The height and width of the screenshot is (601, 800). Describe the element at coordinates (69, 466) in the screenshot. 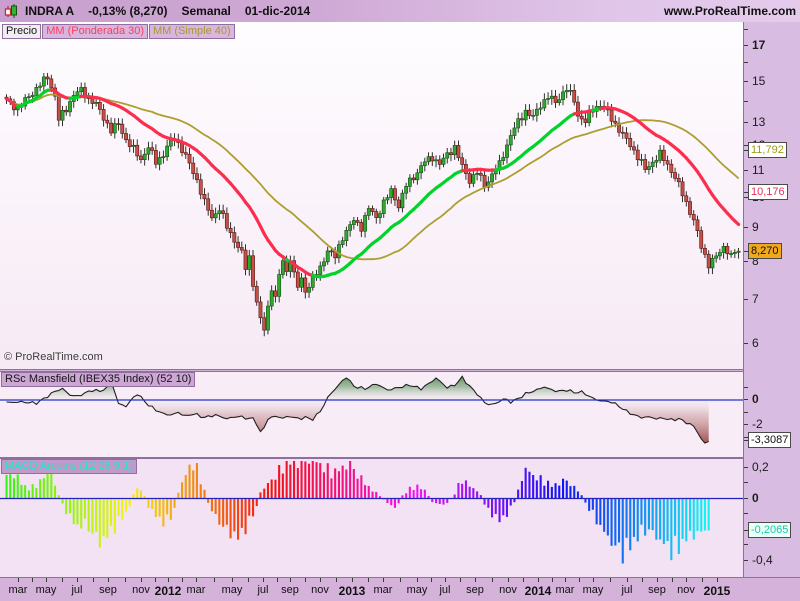

I see `macd-indicator-label: MACD Arcoiris (12 26 9 1)` at that location.